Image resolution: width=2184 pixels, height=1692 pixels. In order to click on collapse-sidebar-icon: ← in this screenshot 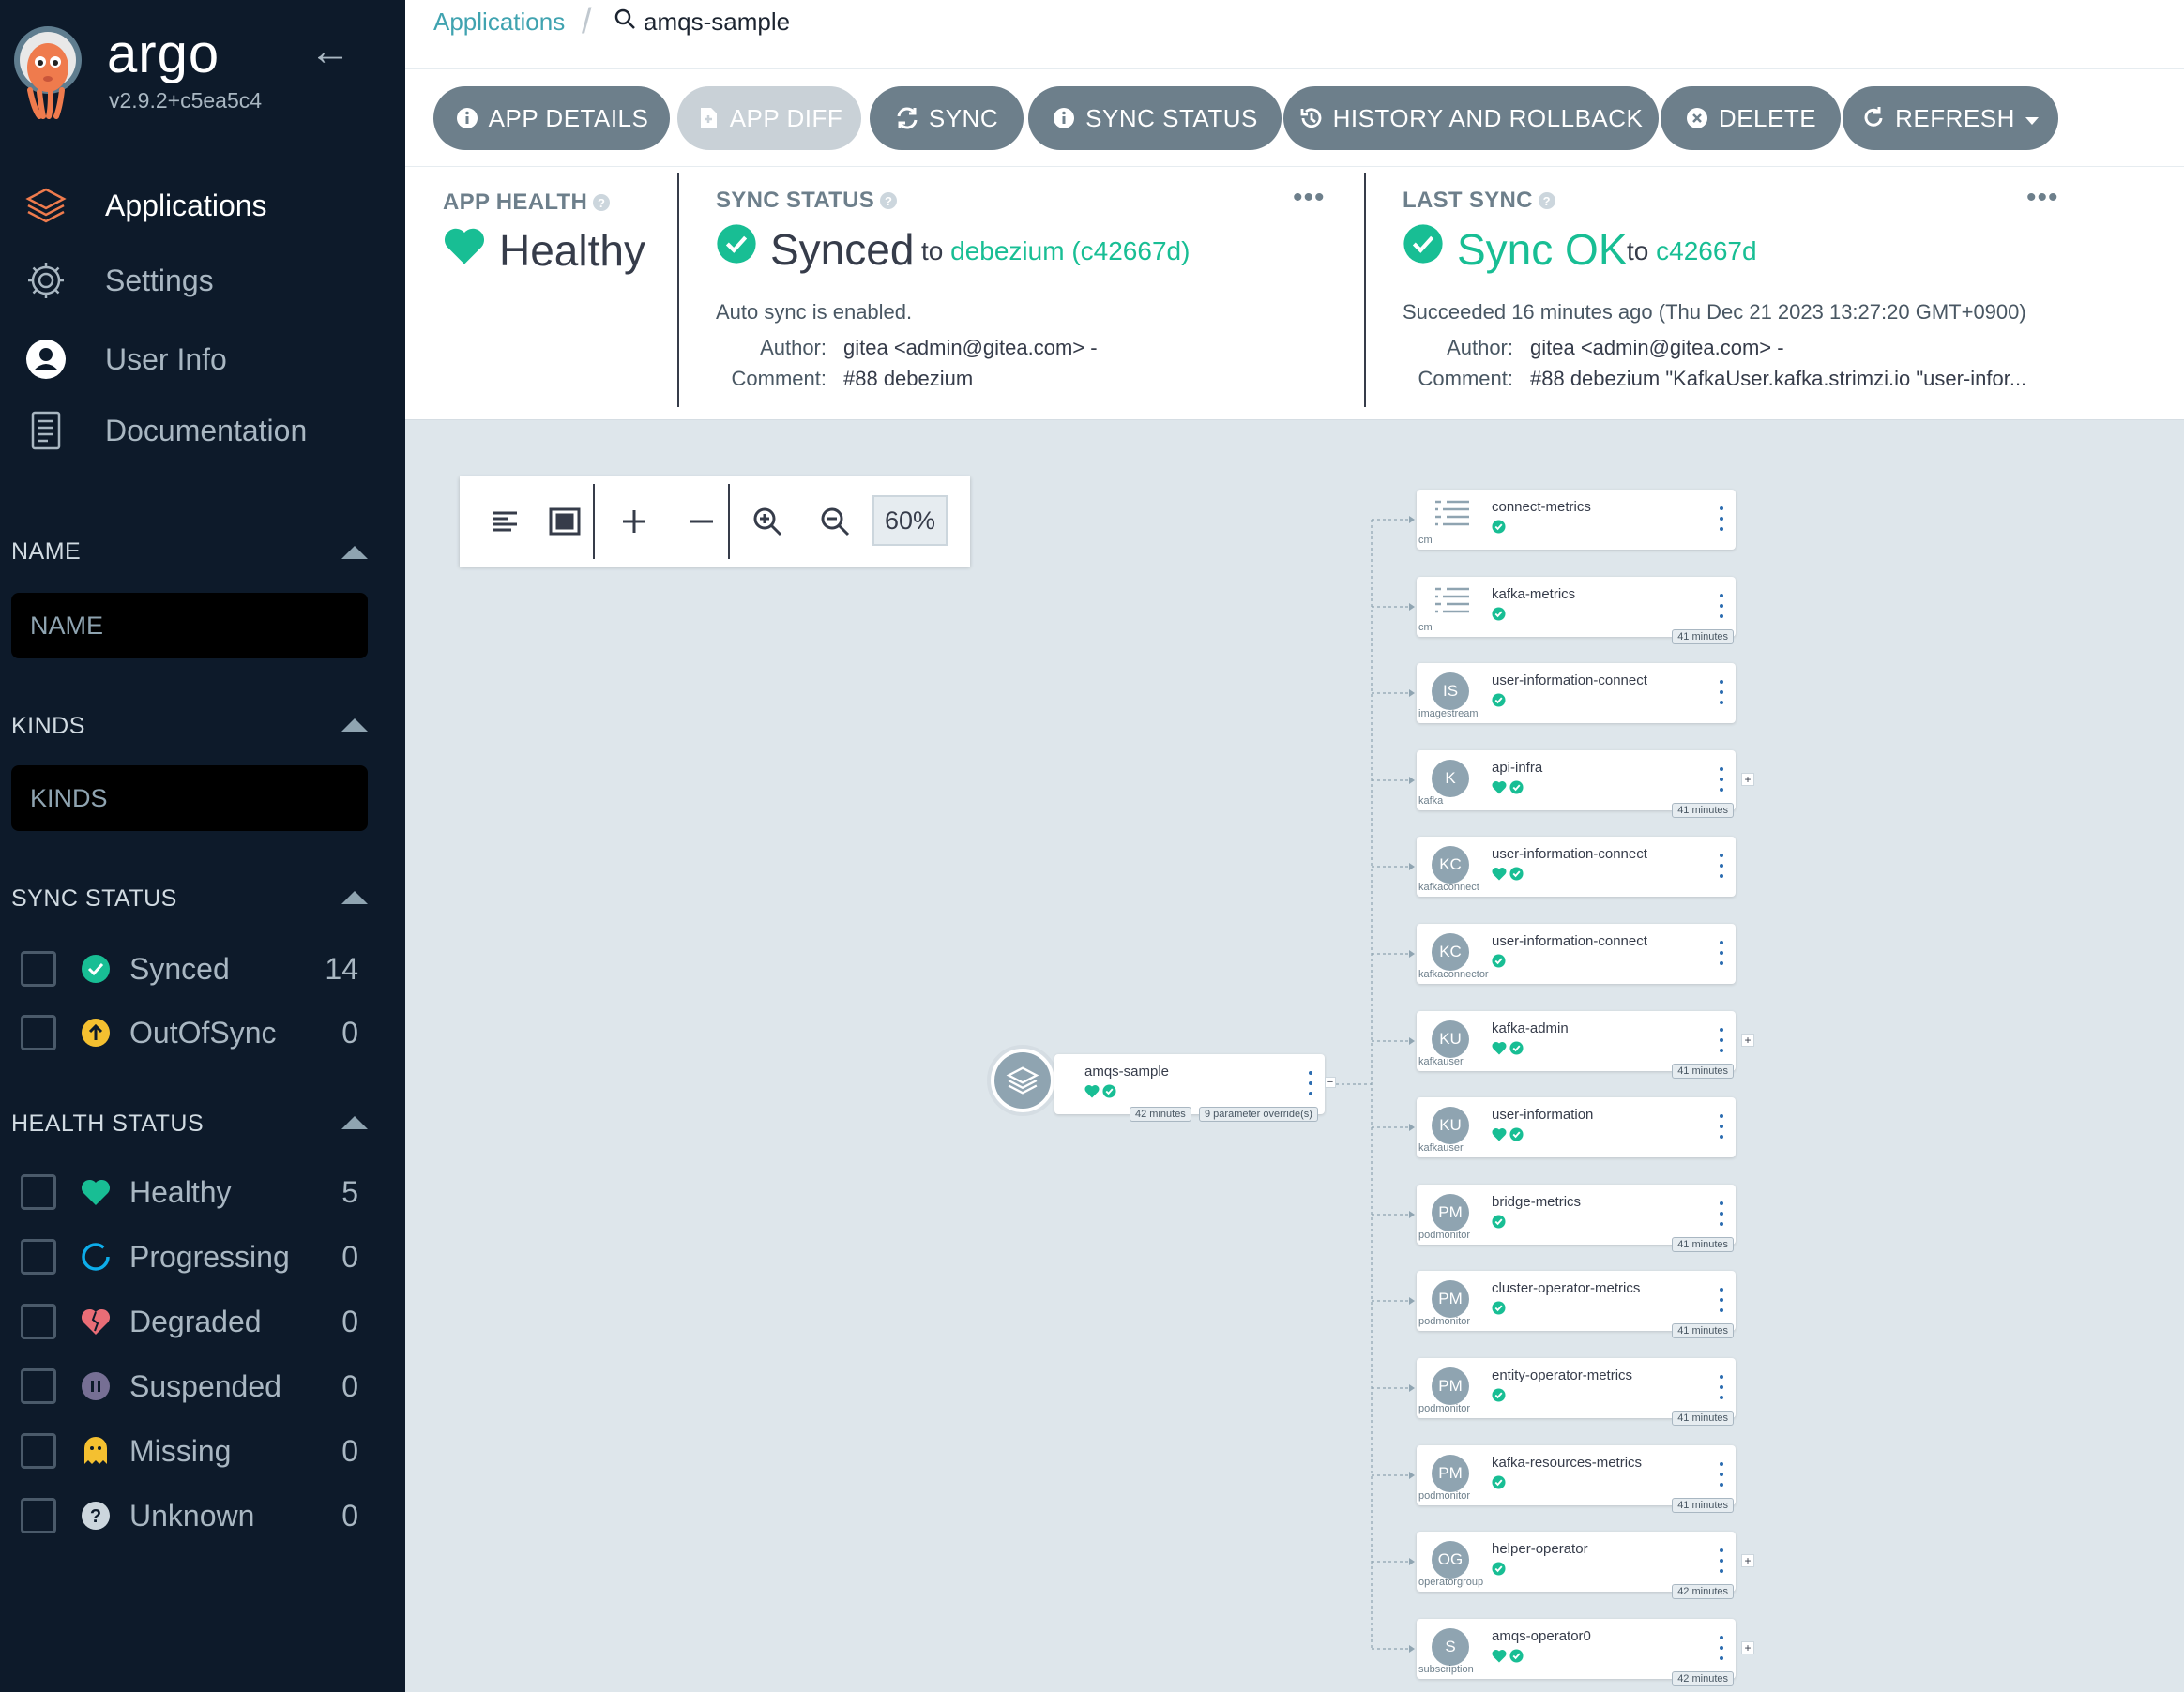, I will do `click(330, 51)`.